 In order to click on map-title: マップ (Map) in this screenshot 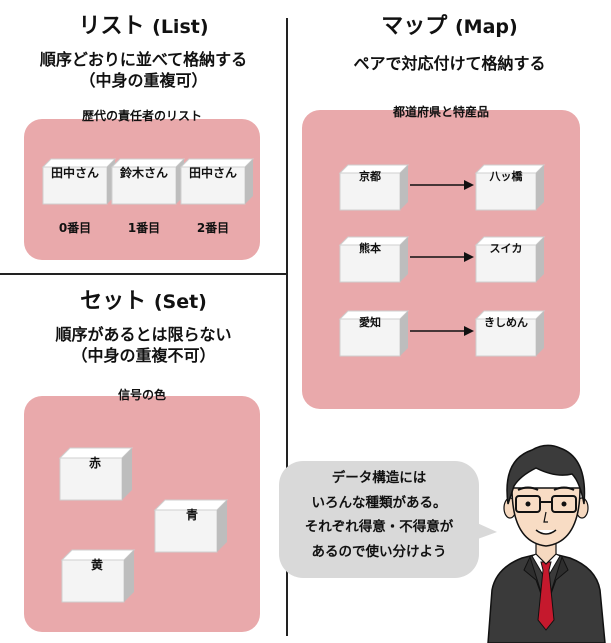, I will do `click(449, 24)`.